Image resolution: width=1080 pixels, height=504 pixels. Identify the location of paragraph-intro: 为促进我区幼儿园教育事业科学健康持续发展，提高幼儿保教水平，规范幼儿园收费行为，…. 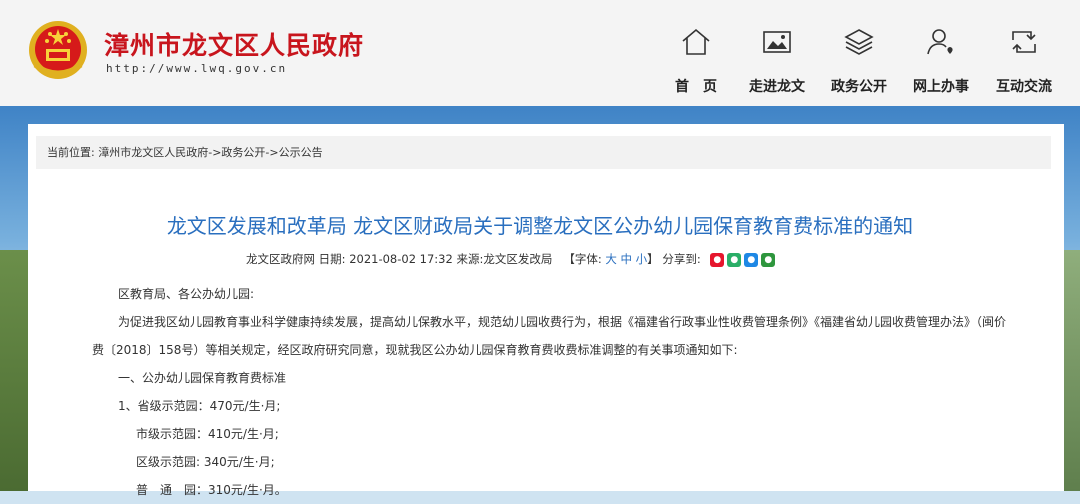
(562, 322).